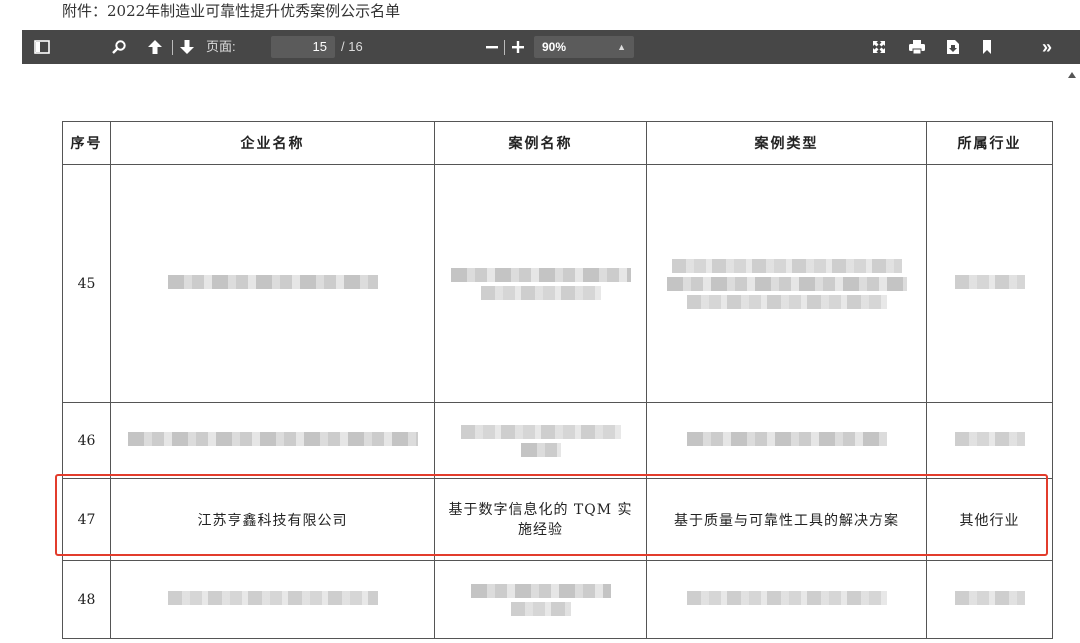 The width and height of the screenshot is (1080, 643). Describe the element at coordinates (86, 283) in the screenshot. I see `row-index: 45` at that location.